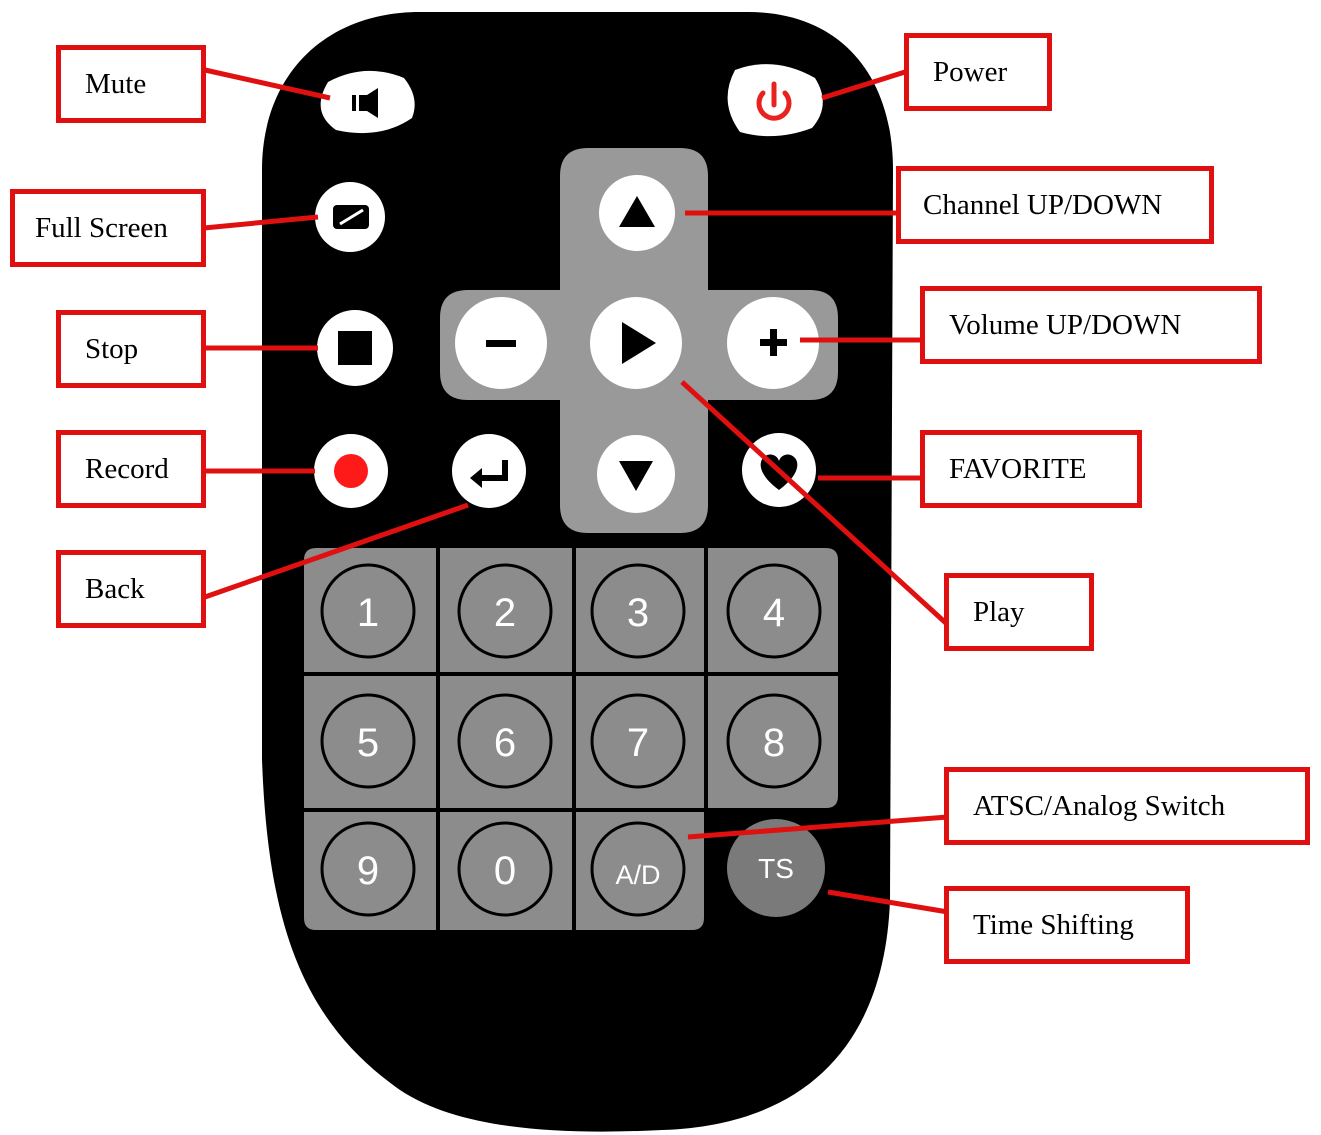 The height and width of the screenshot is (1135, 1321). Describe the element at coordinates (637, 875) in the screenshot. I see `key-ad-label: A/D` at that location.